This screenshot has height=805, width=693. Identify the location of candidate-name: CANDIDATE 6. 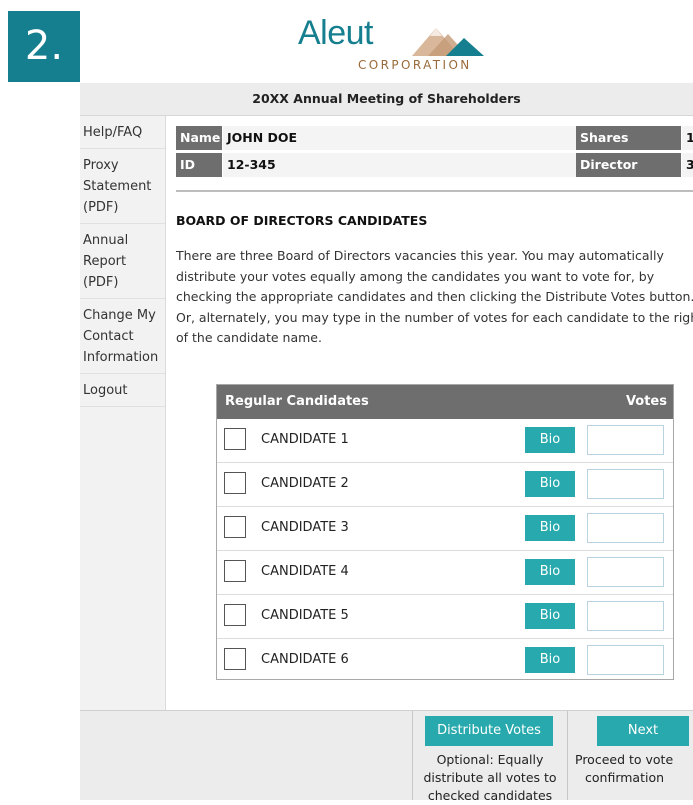
(305, 659).